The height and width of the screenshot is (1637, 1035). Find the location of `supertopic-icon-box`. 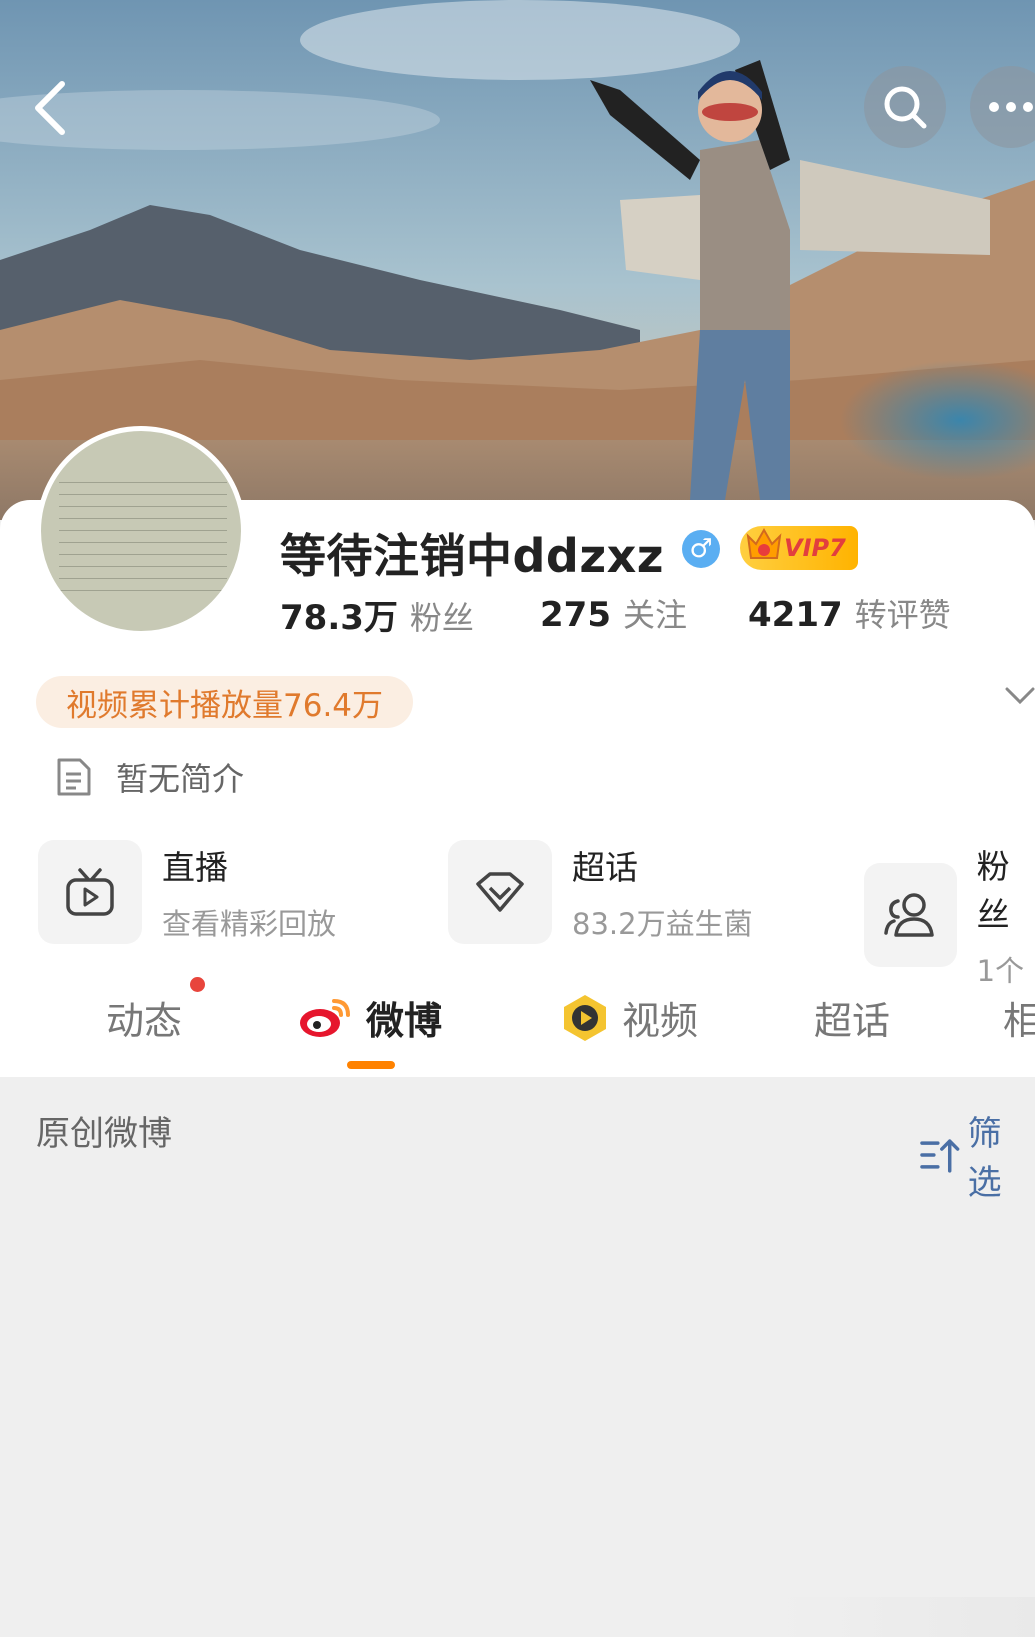

supertopic-icon-box is located at coordinates (500, 892).